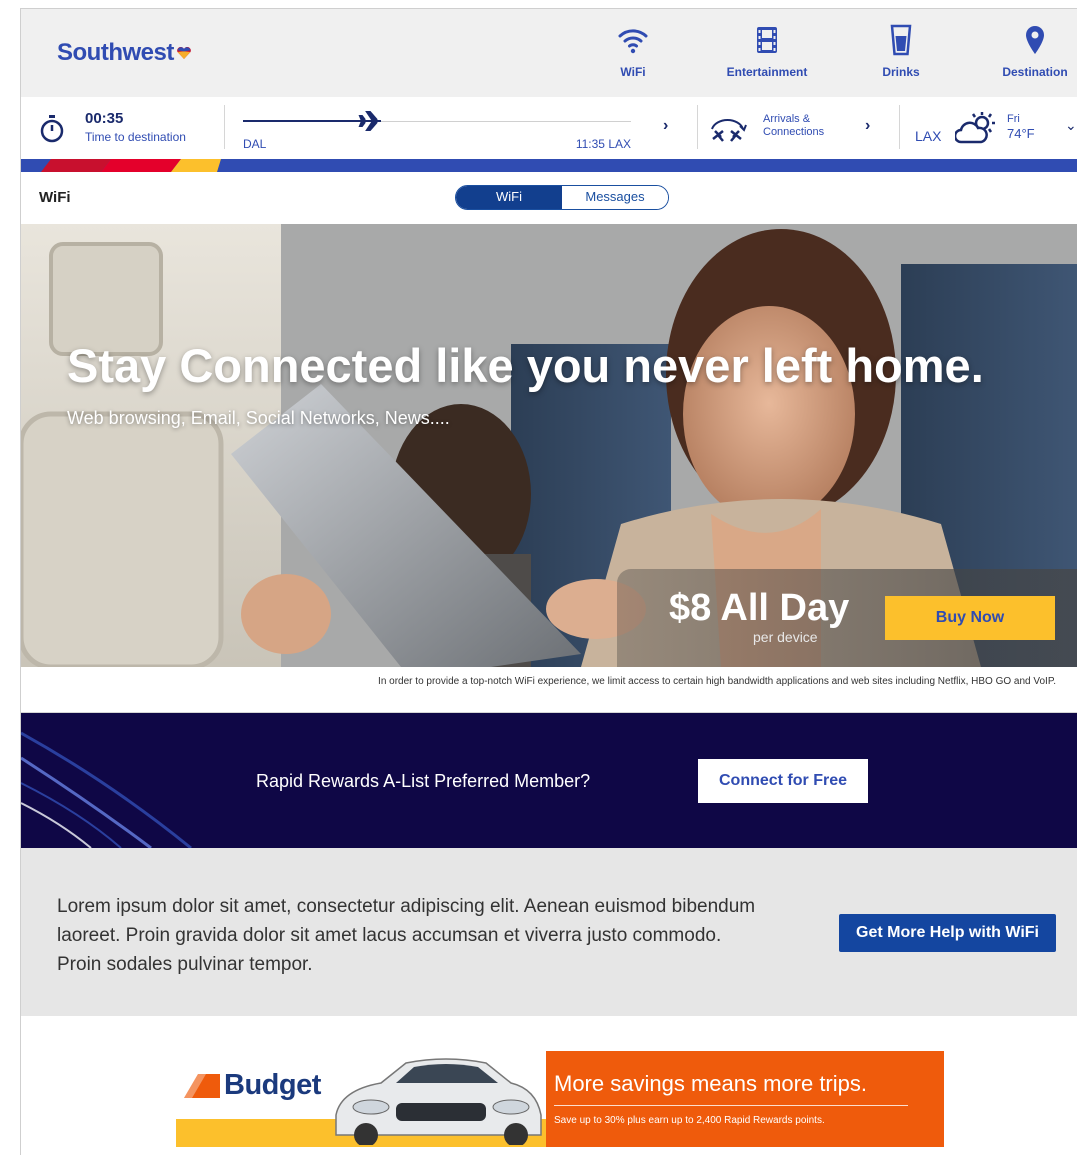 This screenshot has width=1077, height=1155. I want to click on ad-left-panel: Budget, so click(361, 1099).